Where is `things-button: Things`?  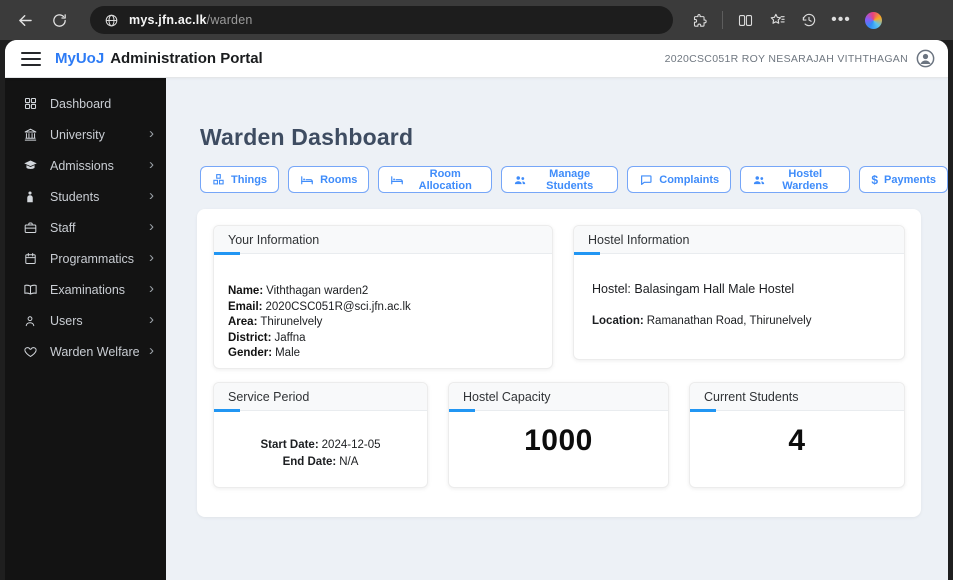
things-button: Things is located at coordinates (240, 179).